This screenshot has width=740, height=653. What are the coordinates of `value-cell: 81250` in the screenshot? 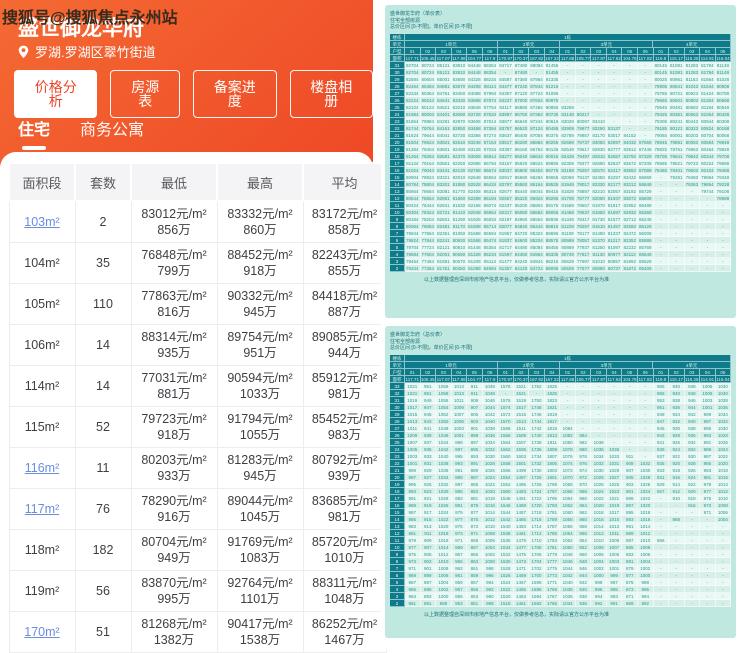 It's located at (599, 247).